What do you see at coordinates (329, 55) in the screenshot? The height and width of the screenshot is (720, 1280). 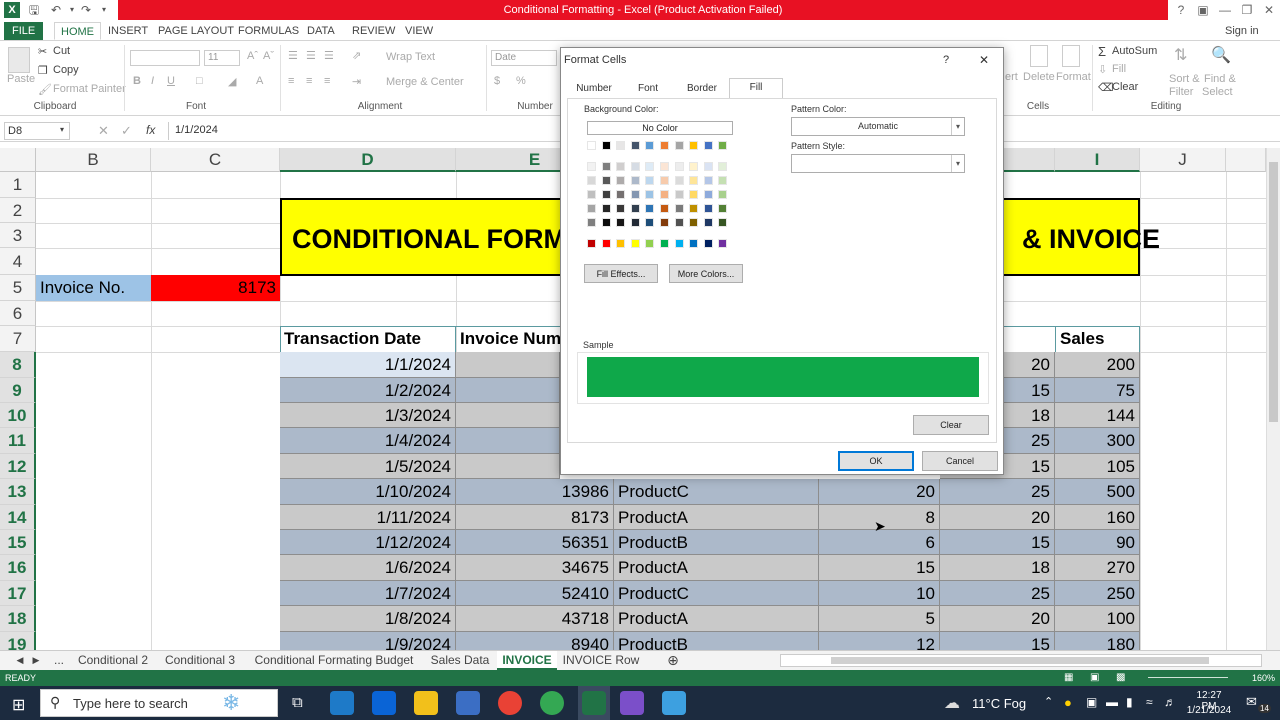 I see `bottom-align-icon: ☰` at bounding box center [329, 55].